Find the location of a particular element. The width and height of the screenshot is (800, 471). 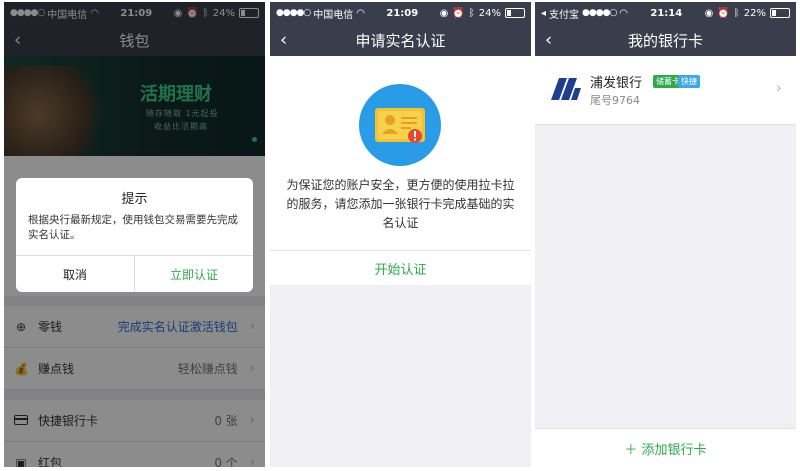

page-title: 我的银行卡 is located at coordinates (665, 40).